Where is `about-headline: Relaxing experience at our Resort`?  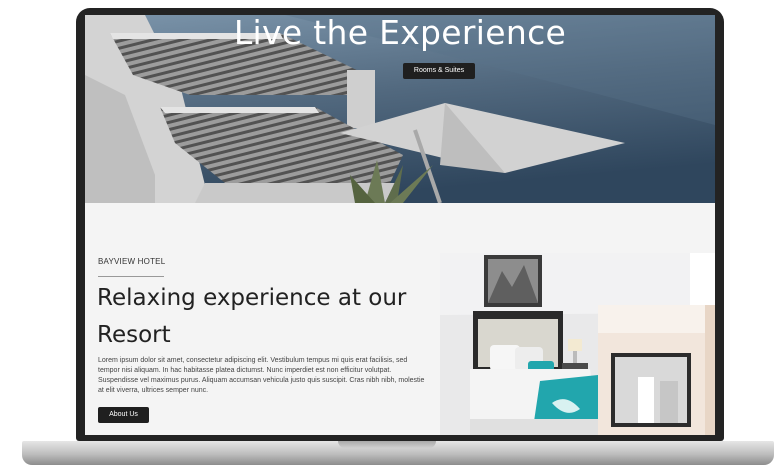 about-headline: Relaxing experience at our Resort is located at coordinates (252, 316).